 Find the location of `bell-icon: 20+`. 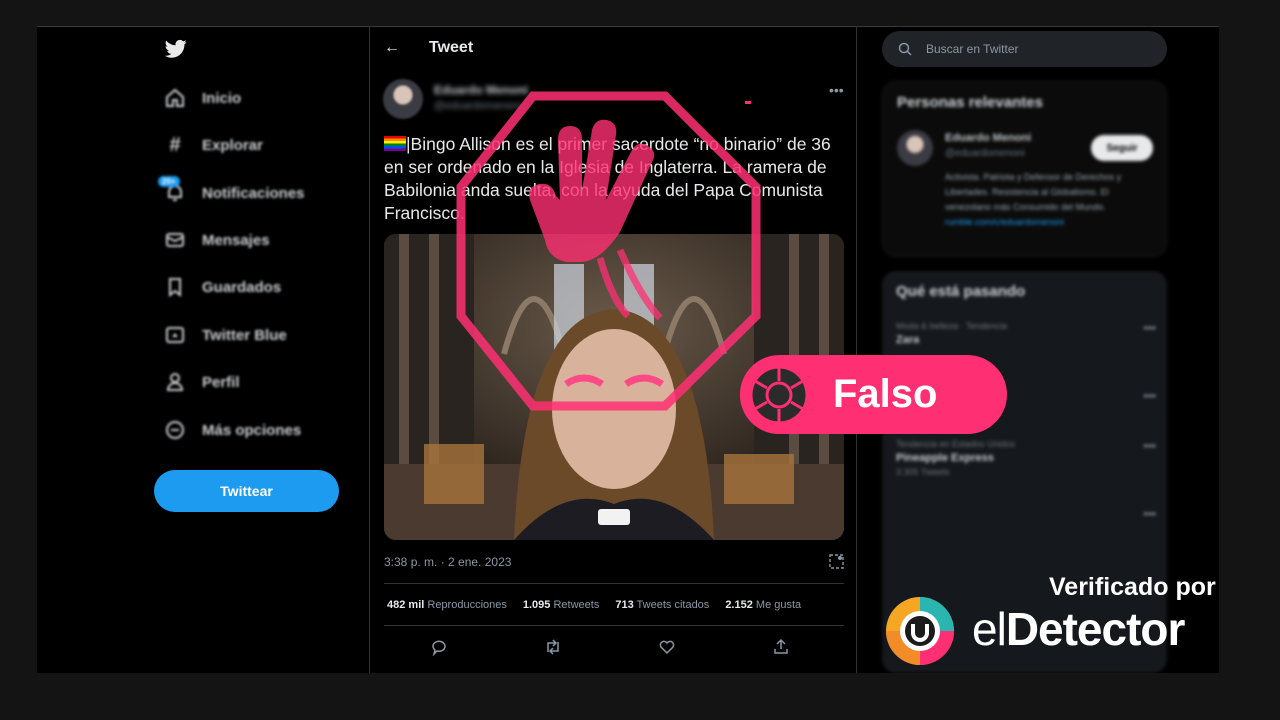

bell-icon: 20+ is located at coordinates (172, 190).